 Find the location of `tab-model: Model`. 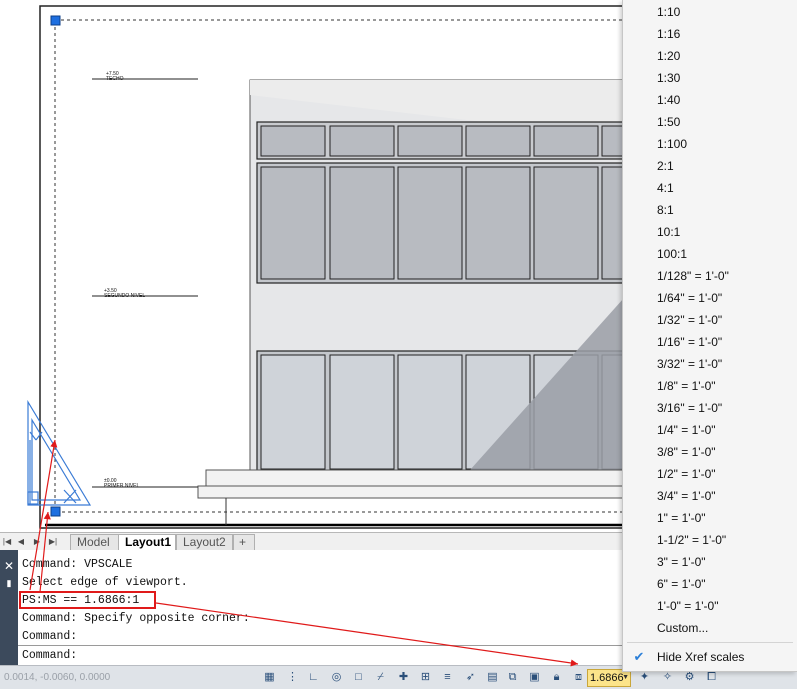

tab-model: Model is located at coordinates (94, 542).